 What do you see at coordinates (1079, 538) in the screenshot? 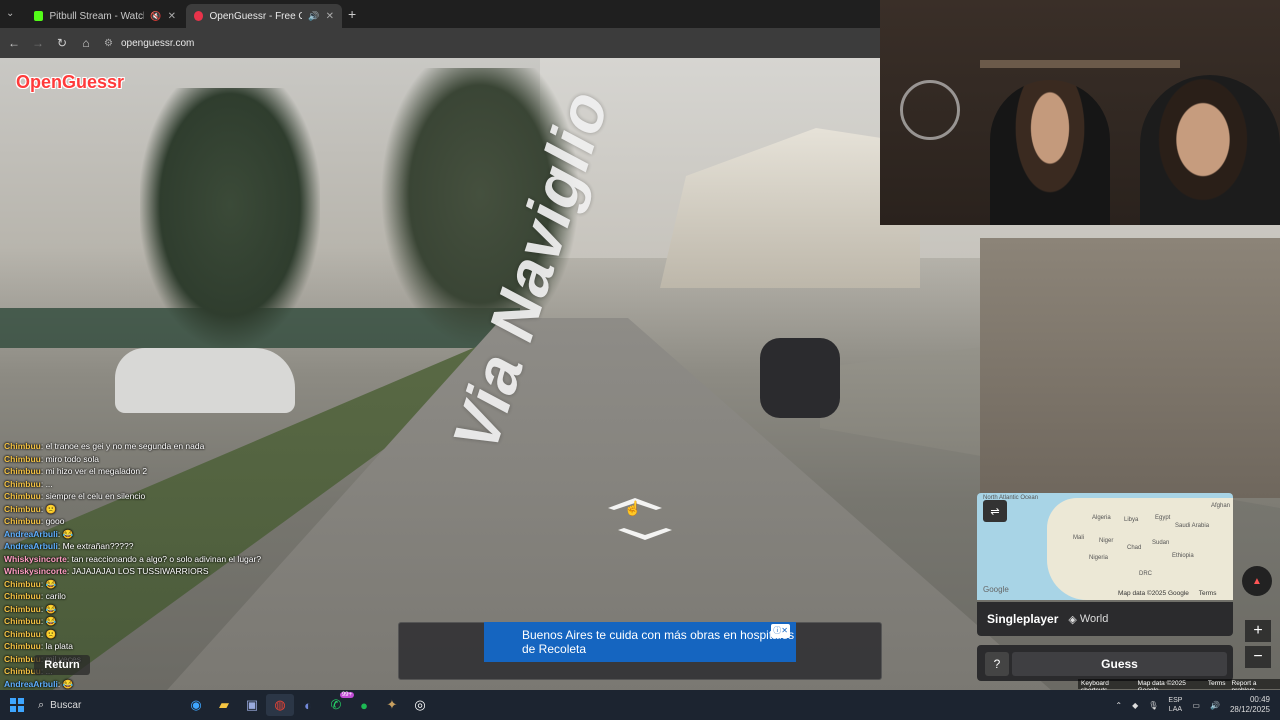
I see `map-label: Mali` at bounding box center [1079, 538].